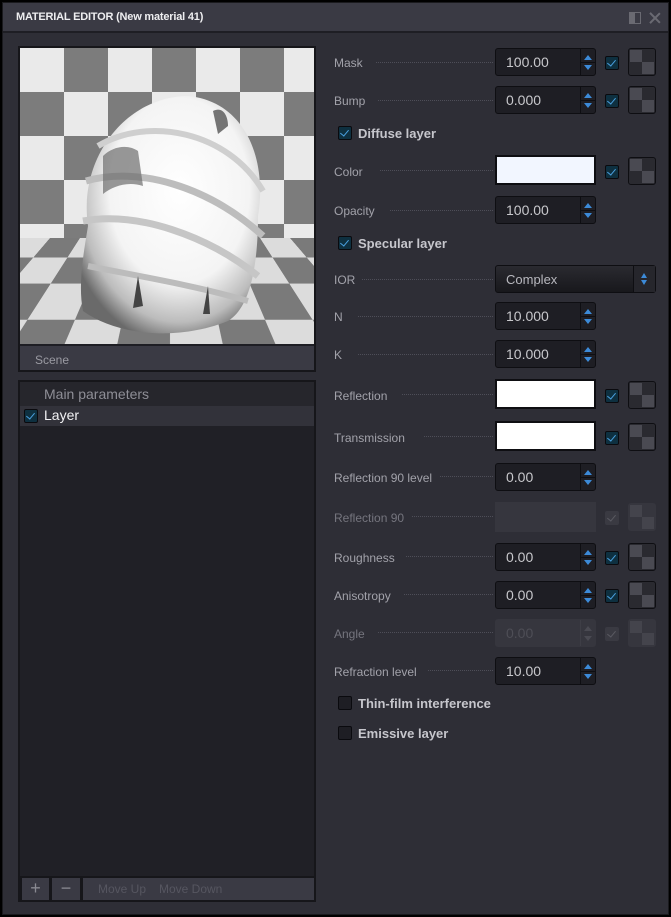 This screenshot has width=671, height=917. I want to click on angle-spinner, so click(587, 633).